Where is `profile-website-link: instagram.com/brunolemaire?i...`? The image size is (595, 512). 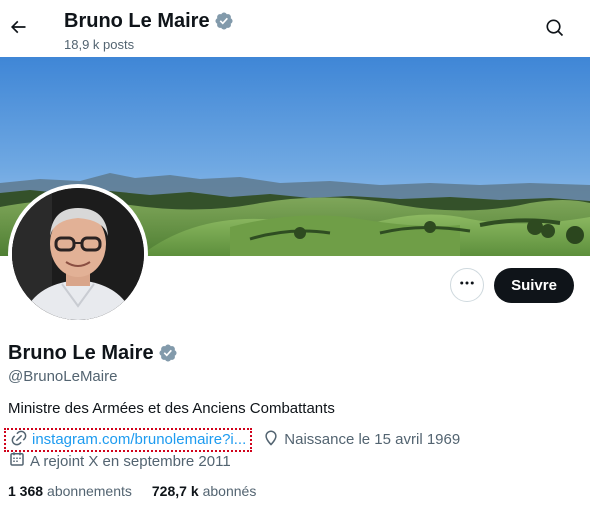
profile-website-link: instagram.com/brunolemaire?i... is located at coordinates (128, 440).